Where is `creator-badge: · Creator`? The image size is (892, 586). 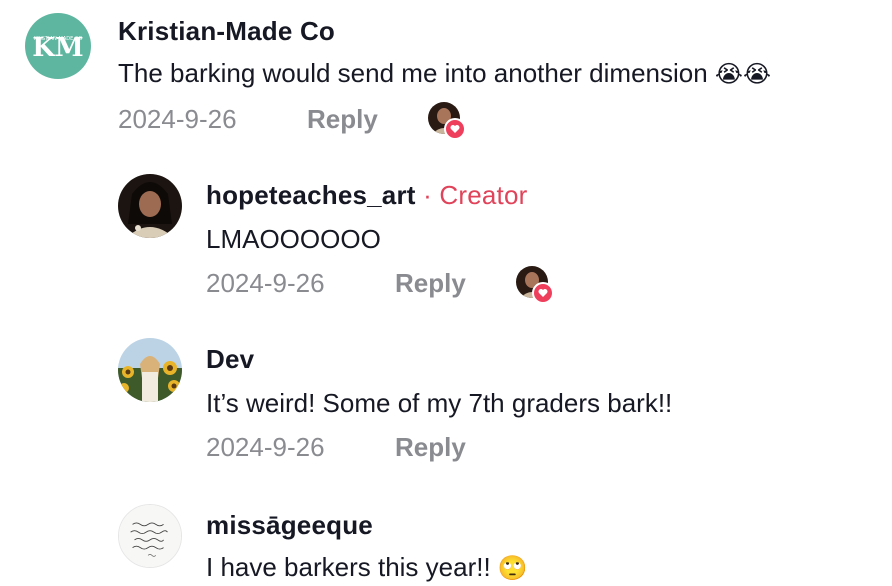 creator-badge: · Creator is located at coordinates (475, 195).